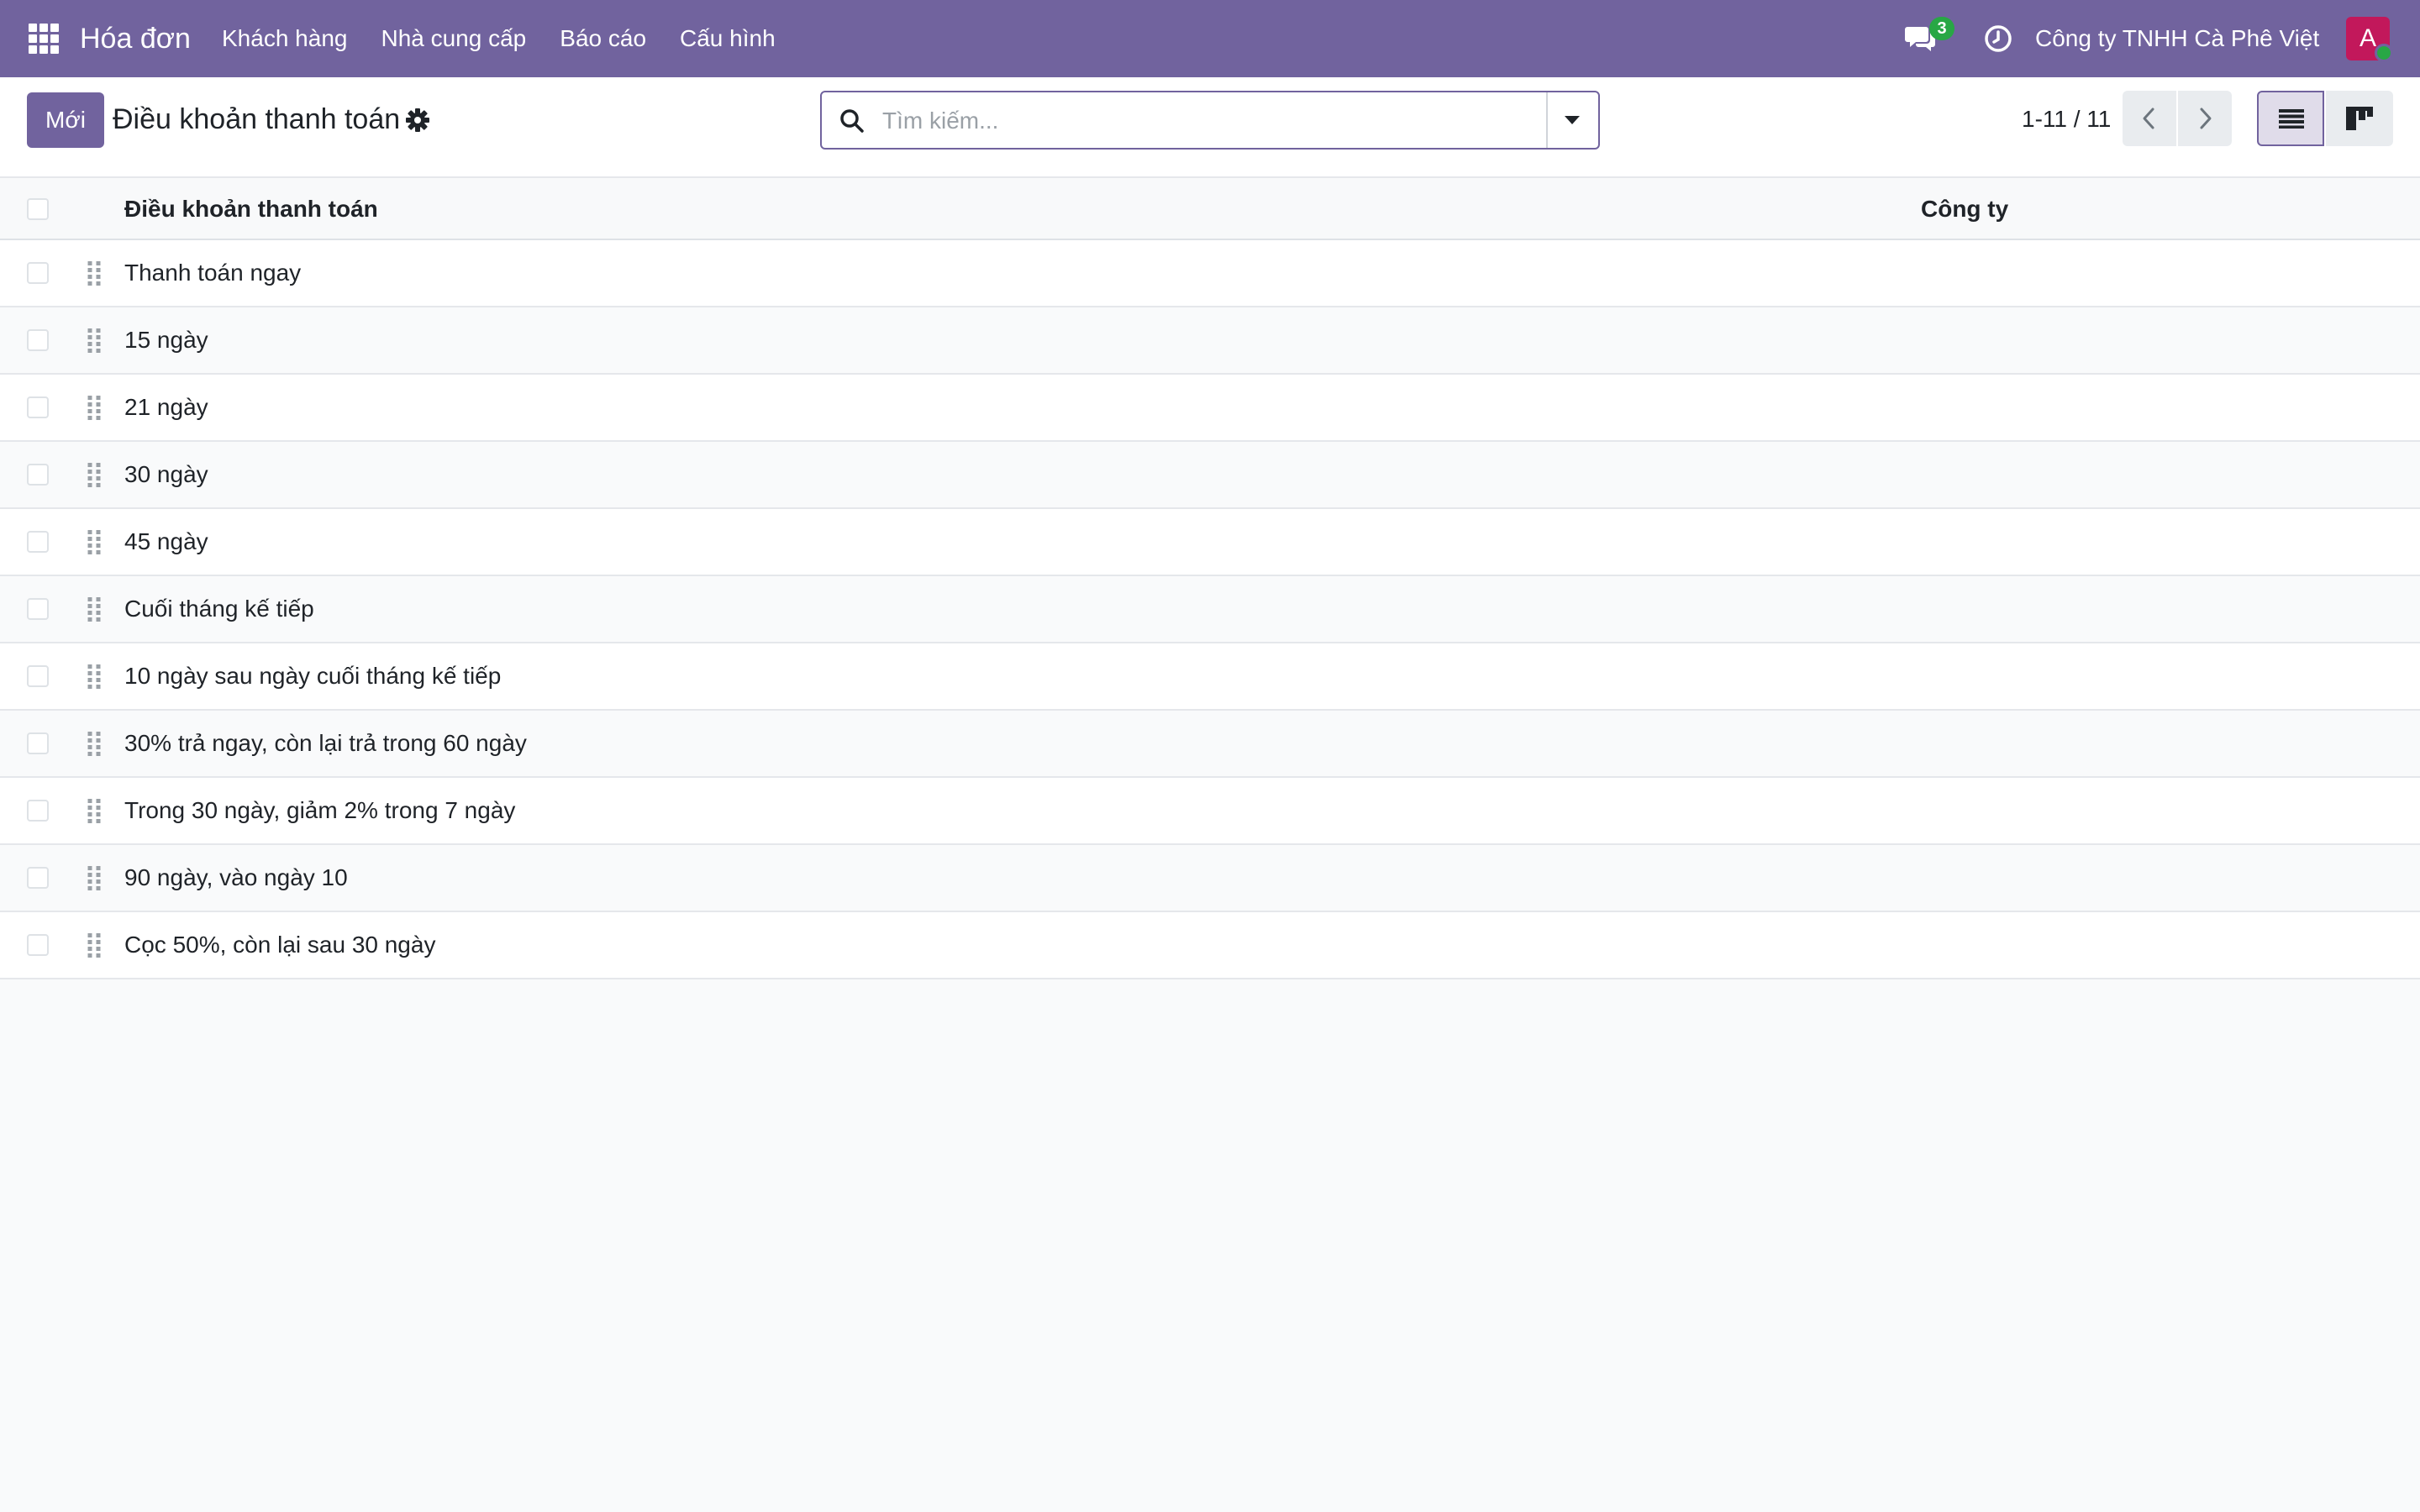  I want to click on menu-item-reporting: Báo cáo, so click(603, 38).